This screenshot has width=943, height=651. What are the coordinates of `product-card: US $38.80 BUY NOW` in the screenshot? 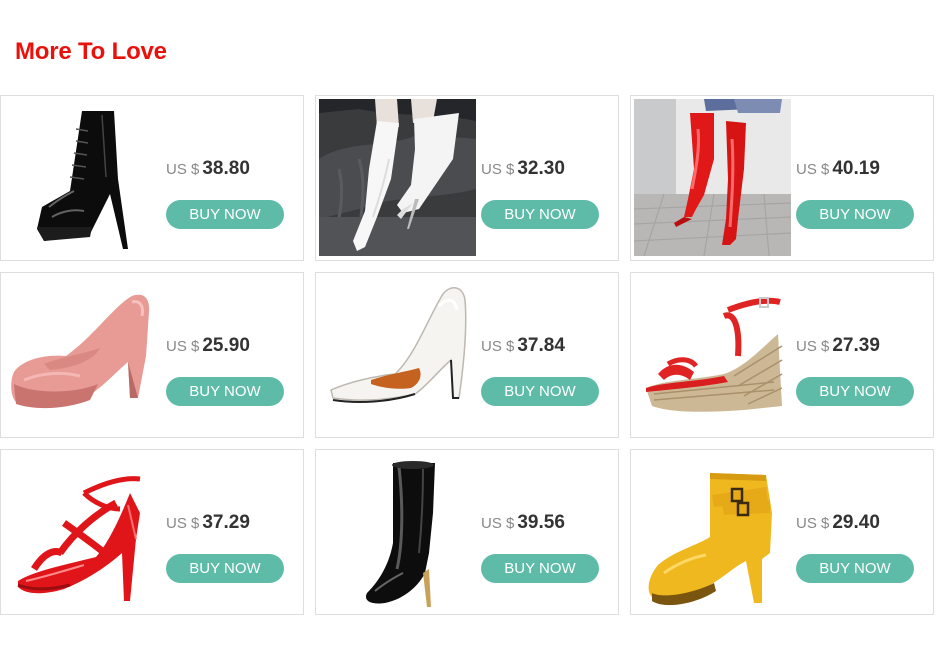 It's located at (152, 178).